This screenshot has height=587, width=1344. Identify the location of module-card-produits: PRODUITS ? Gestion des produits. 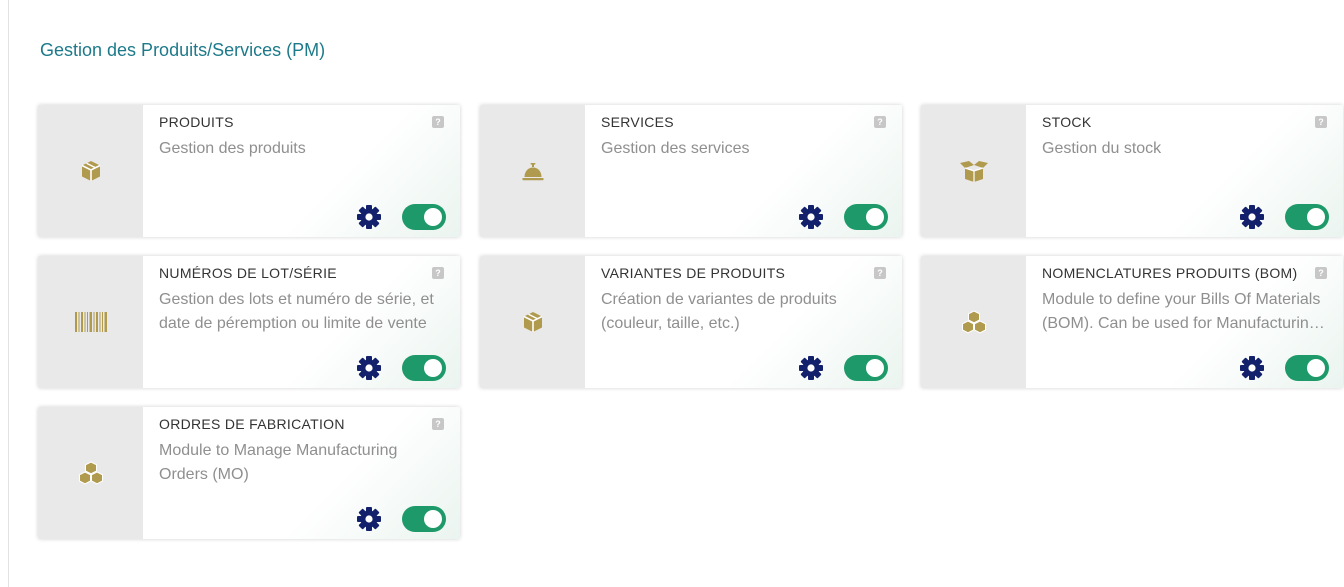
(249, 171).